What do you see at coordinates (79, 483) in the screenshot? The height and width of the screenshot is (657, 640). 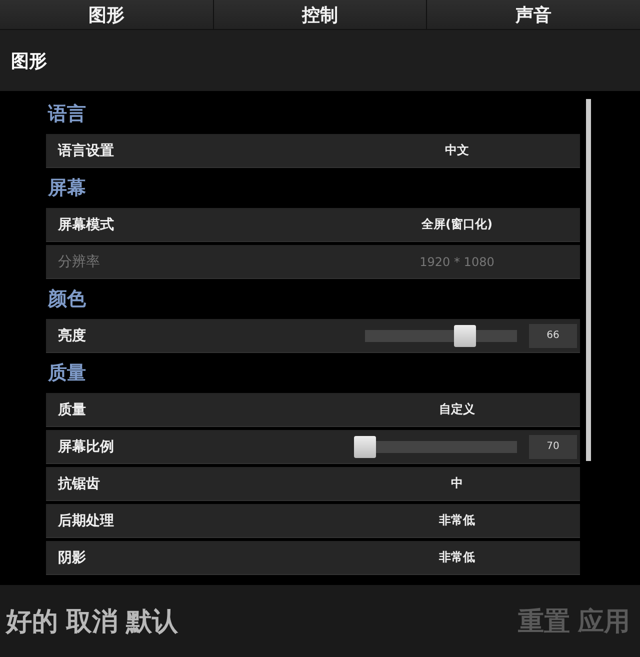 I see `setting-label: 抗锯齿` at bounding box center [79, 483].